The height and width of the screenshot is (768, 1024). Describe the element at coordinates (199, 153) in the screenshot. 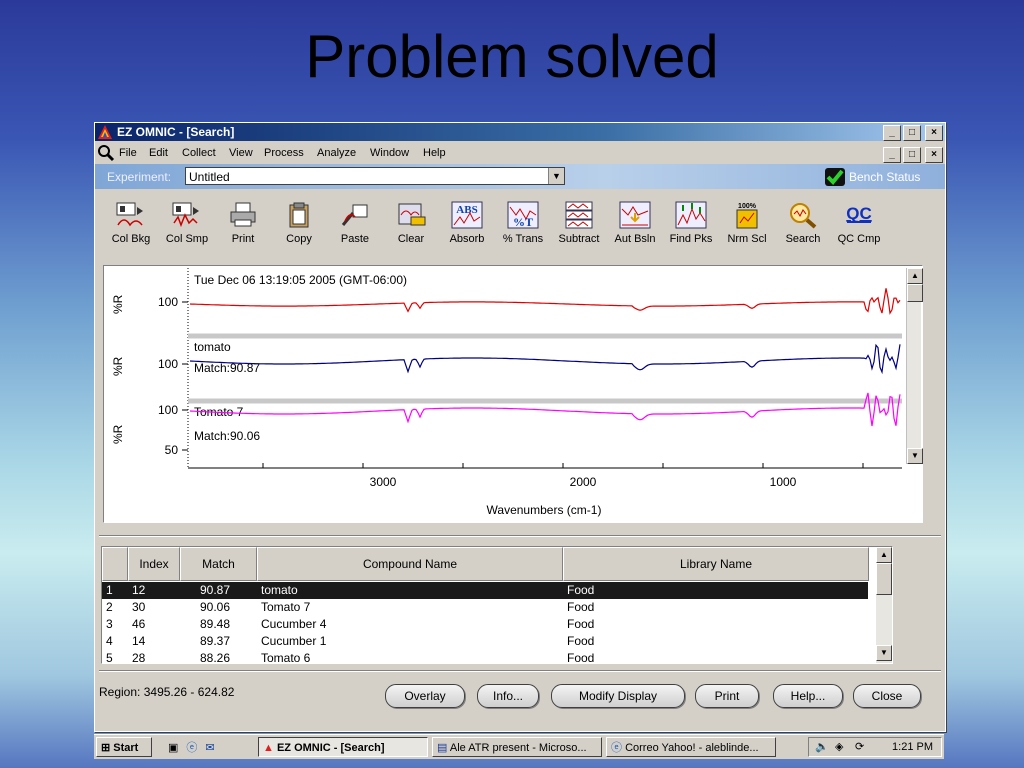

I see `menu-collect: Collect` at that location.